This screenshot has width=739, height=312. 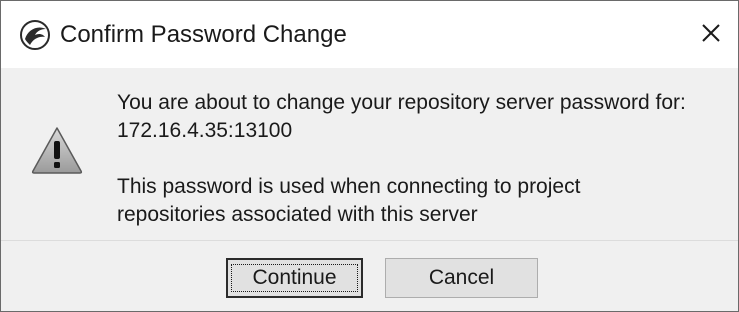 I want to click on continue-button: Continue, so click(x=294, y=278).